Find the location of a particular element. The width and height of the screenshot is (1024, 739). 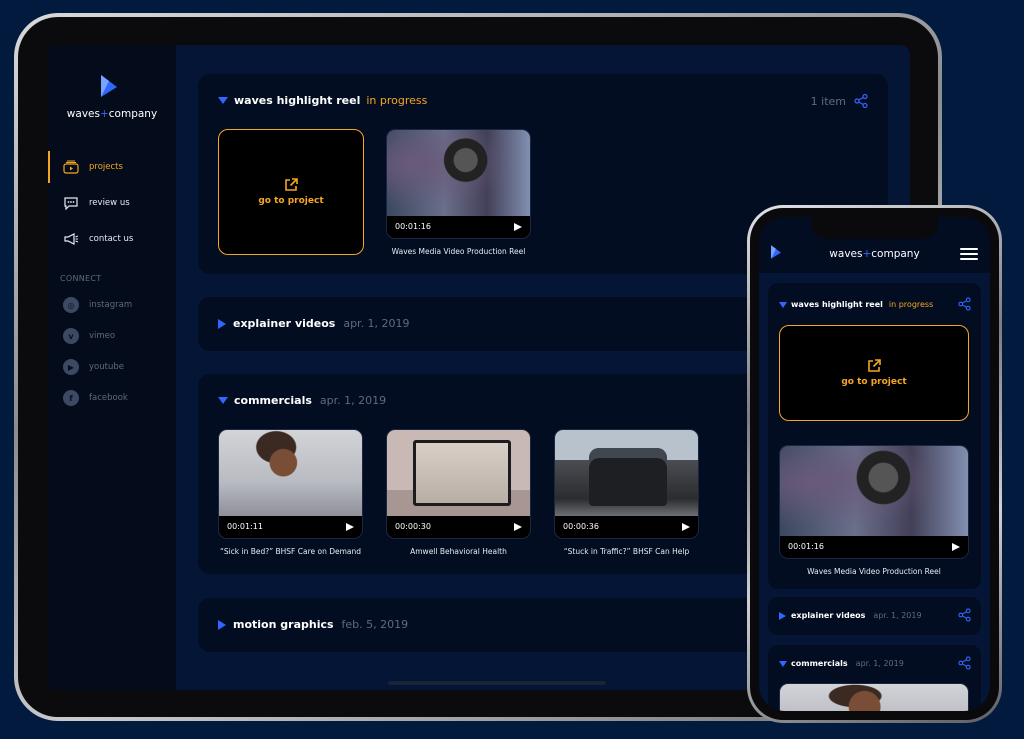

video-card: 00:00:30 Amwell Behavioral Health is located at coordinates (458, 492).